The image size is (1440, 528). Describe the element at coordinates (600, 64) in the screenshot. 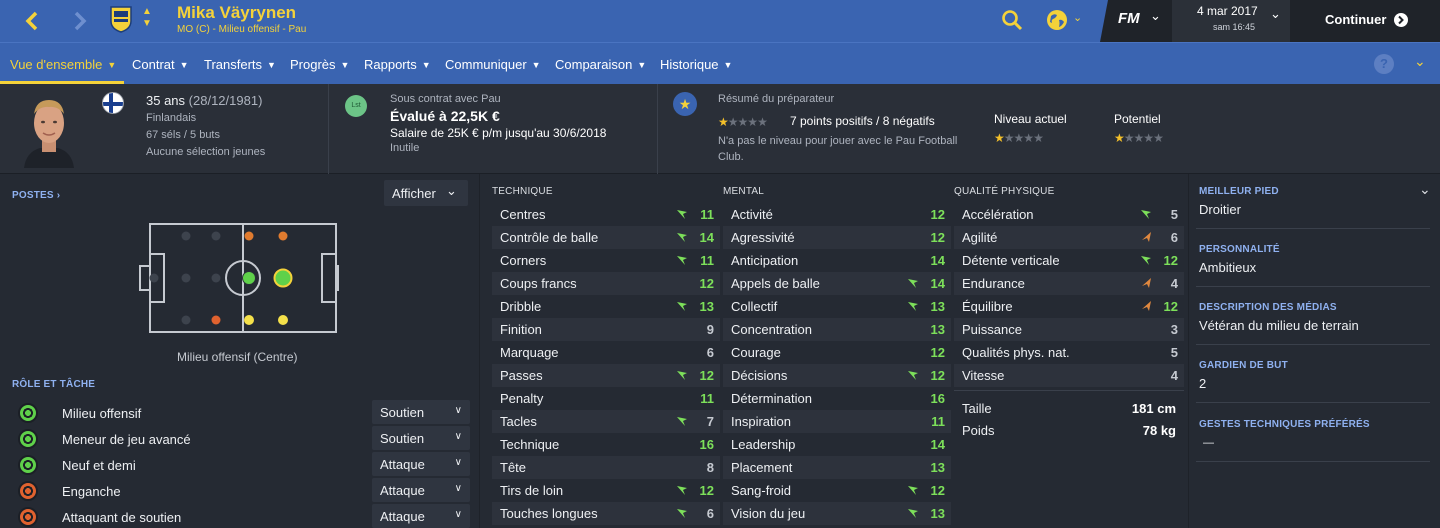

I see `tab-comparison: Comparaison ▼` at that location.